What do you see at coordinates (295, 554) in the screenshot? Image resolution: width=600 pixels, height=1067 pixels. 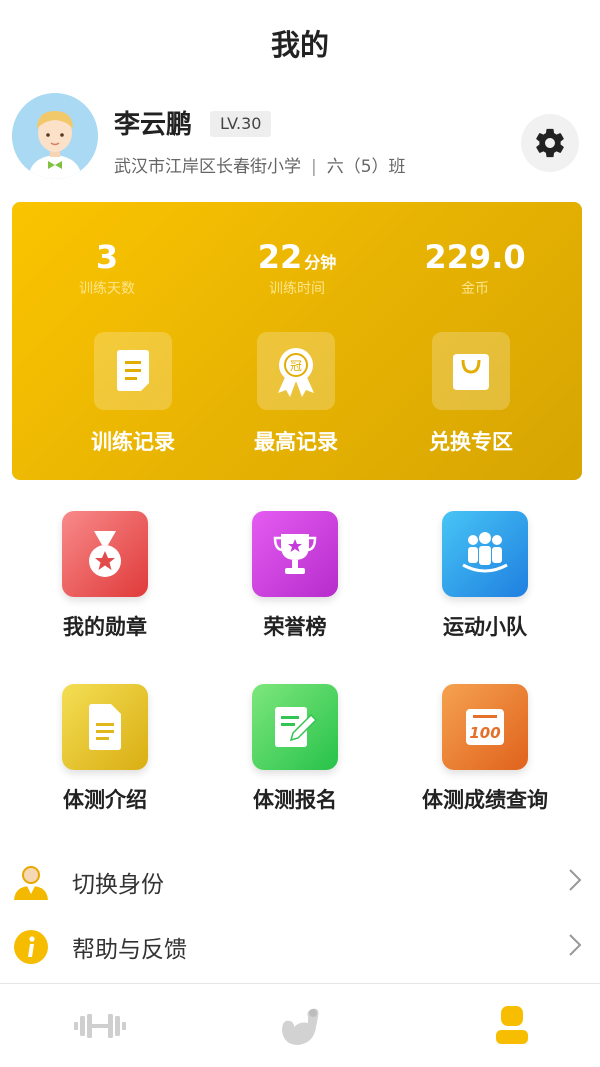 I see `trophy-icon` at bounding box center [295, 554].